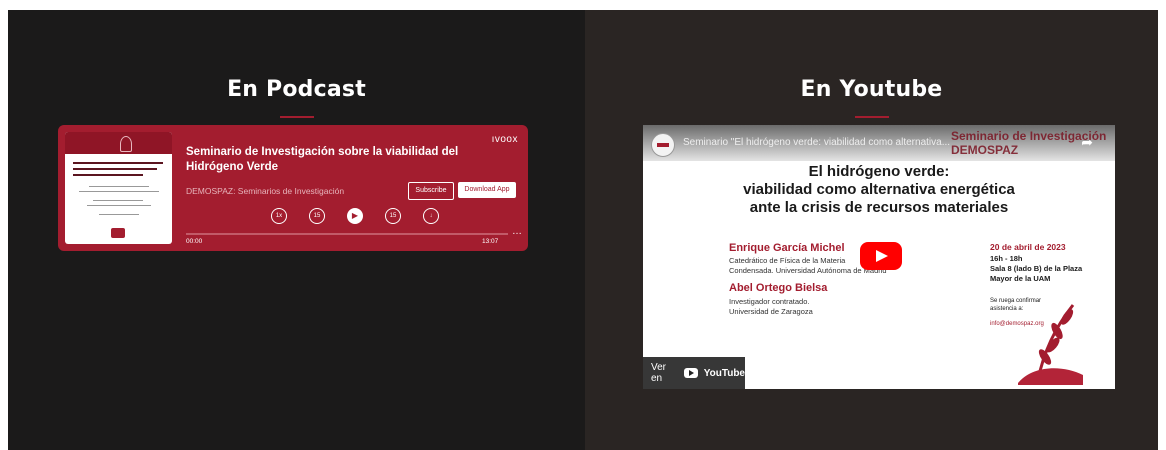  I want to click on subscribe-button: Subscribe, so click(431, 191).